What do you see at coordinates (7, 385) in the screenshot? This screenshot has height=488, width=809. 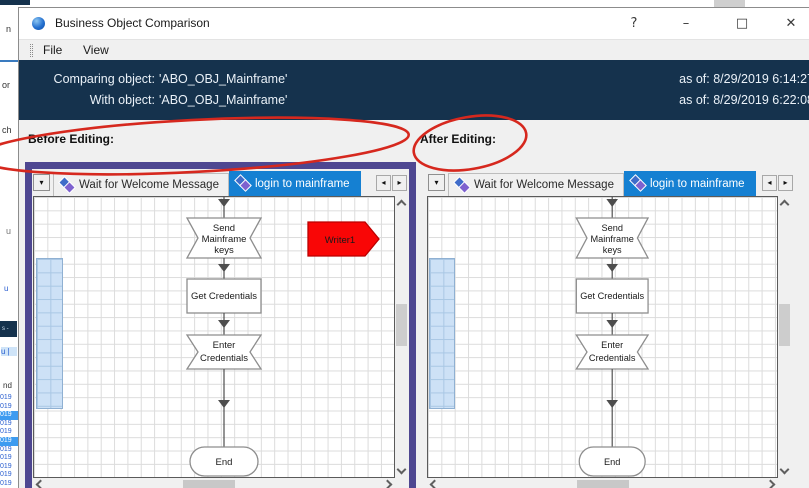 I see `background-text-fragment: nd` at bounding box center [7, 385].